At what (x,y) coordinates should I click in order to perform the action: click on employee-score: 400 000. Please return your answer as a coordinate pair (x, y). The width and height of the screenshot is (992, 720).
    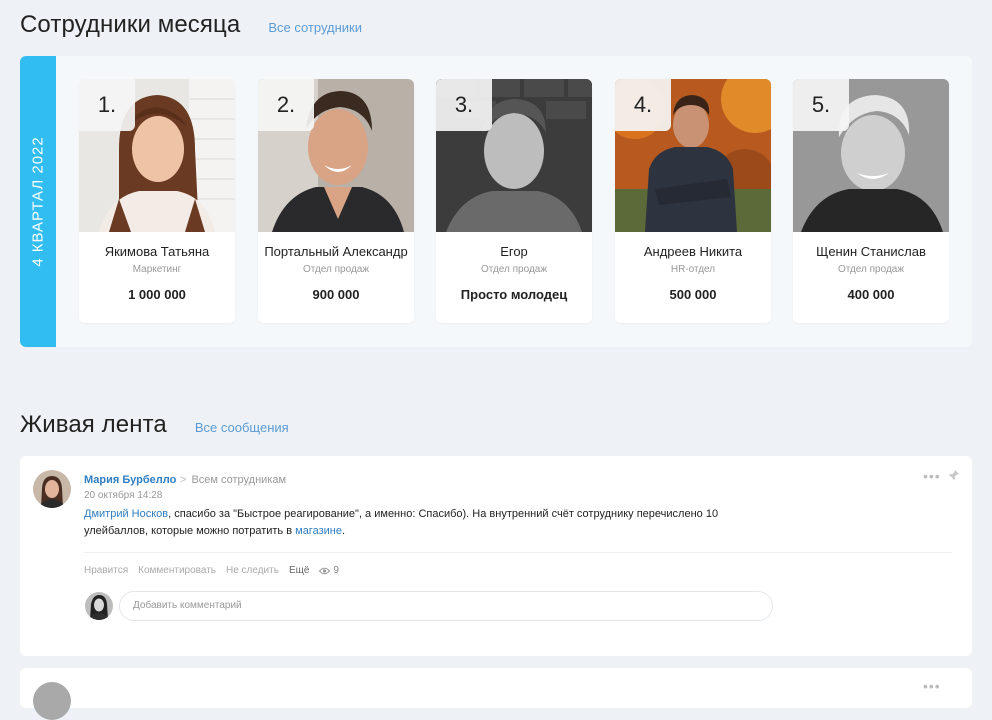
    Looking at the image, I should click on (871, 294).